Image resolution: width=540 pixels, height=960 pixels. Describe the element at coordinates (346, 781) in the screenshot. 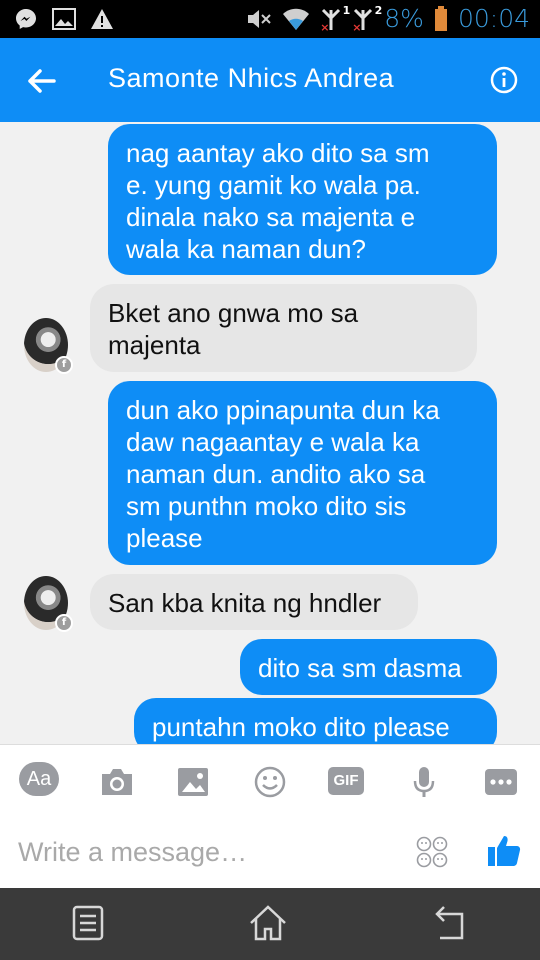

I see `gif-button: GIF` at that location.